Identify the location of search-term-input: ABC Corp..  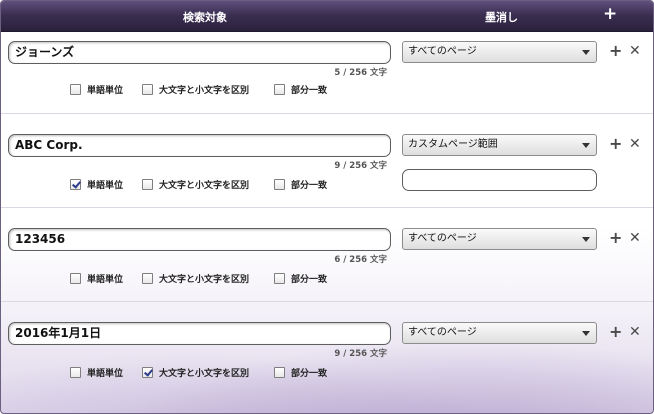
(199, 145).